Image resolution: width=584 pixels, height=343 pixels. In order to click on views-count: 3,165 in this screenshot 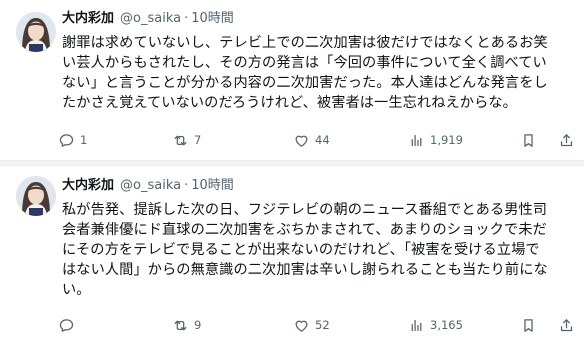, I will do `click(446, 325)`.